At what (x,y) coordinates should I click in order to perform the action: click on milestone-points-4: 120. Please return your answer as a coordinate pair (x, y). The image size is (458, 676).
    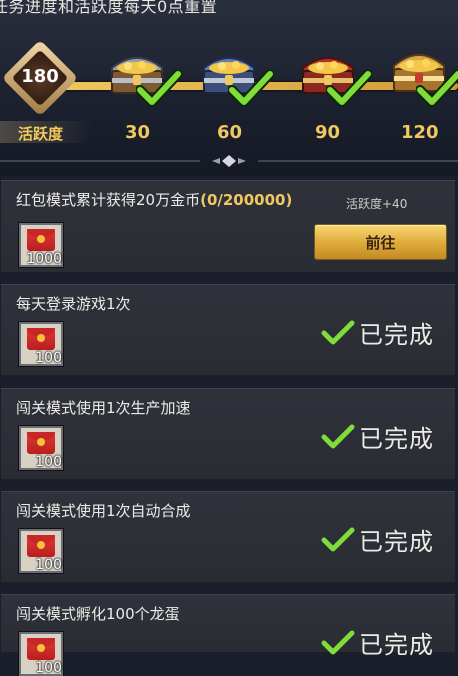
    Looking at the image, I should click on (420, 132).